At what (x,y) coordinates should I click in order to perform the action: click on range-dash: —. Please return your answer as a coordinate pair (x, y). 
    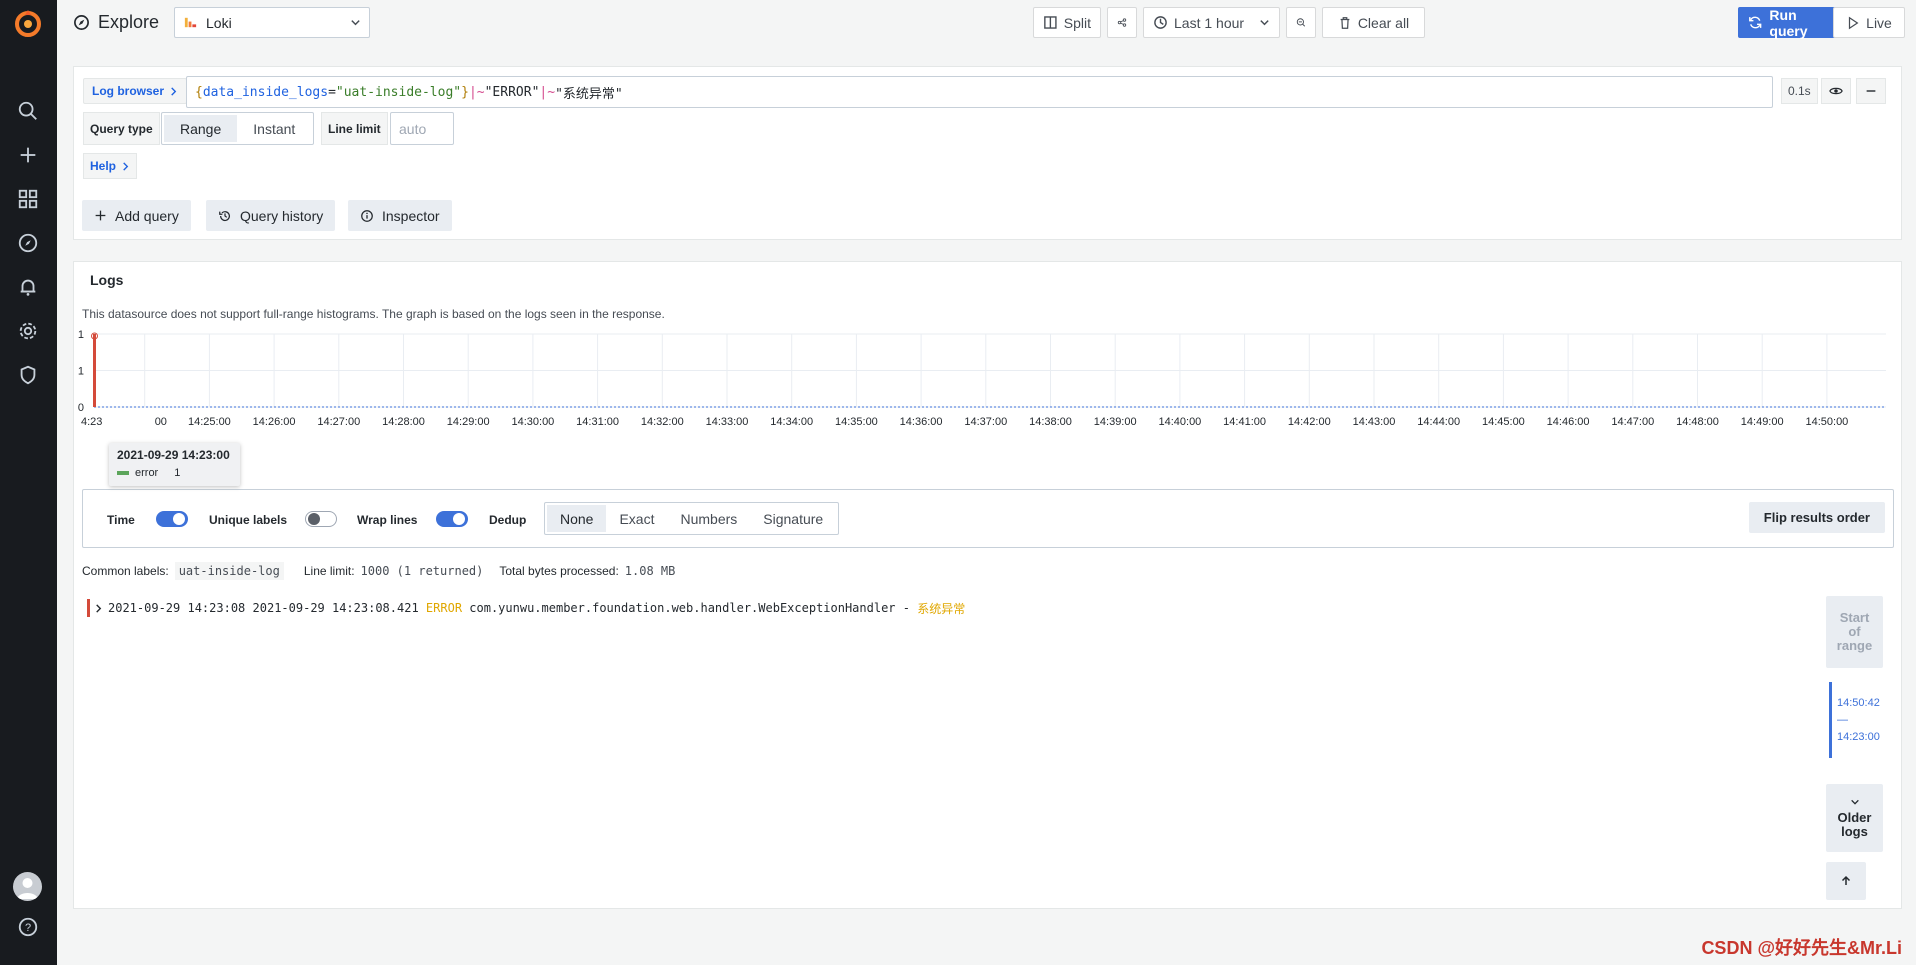
    Looking at the image, I should click on (1842, 719).